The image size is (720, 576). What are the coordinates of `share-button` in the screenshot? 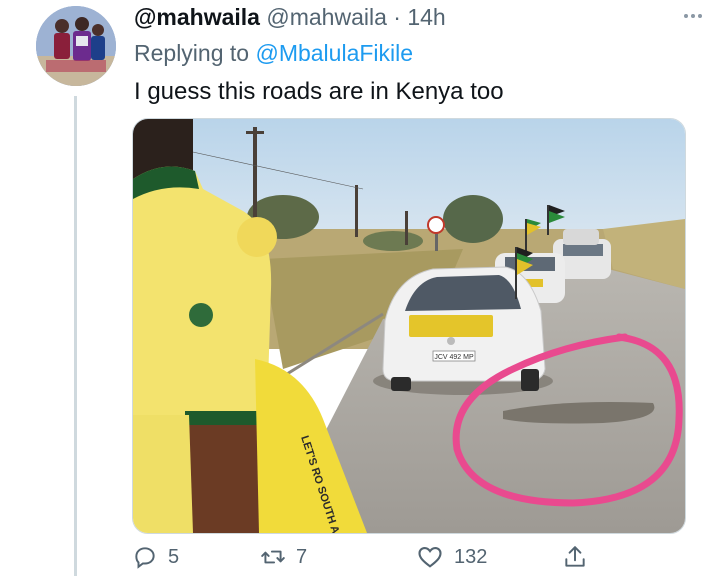 It's located at (575, 557).